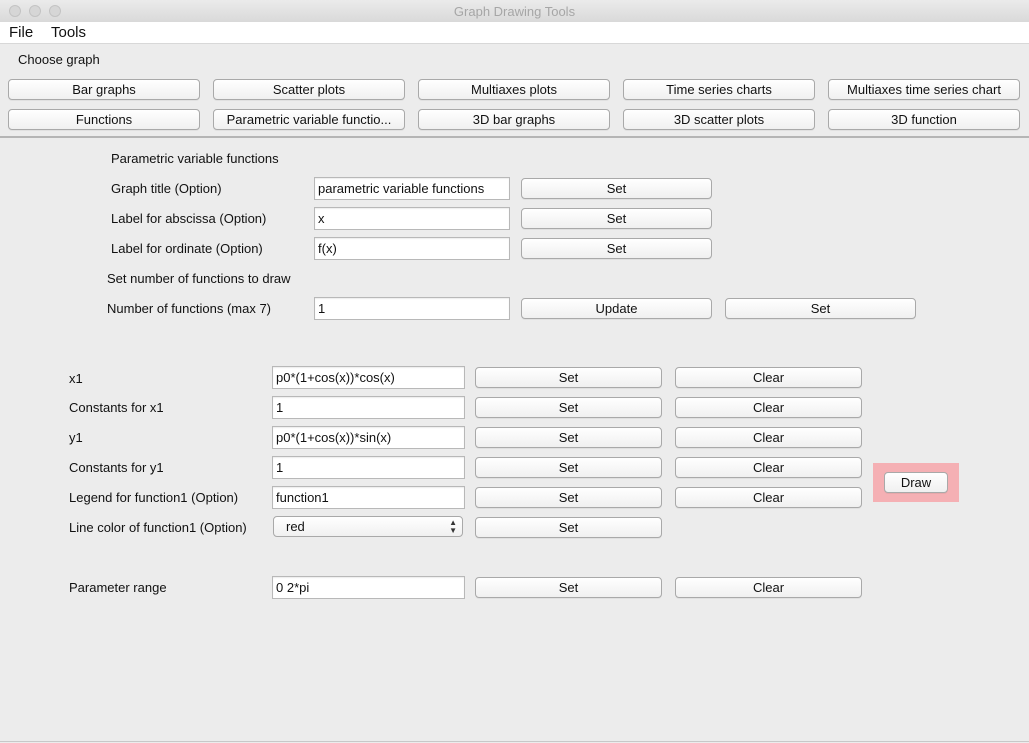 This screenshot has width=1029, height=743. I want to click on x1-constants-clear-button: Clear, so click(768, 407).